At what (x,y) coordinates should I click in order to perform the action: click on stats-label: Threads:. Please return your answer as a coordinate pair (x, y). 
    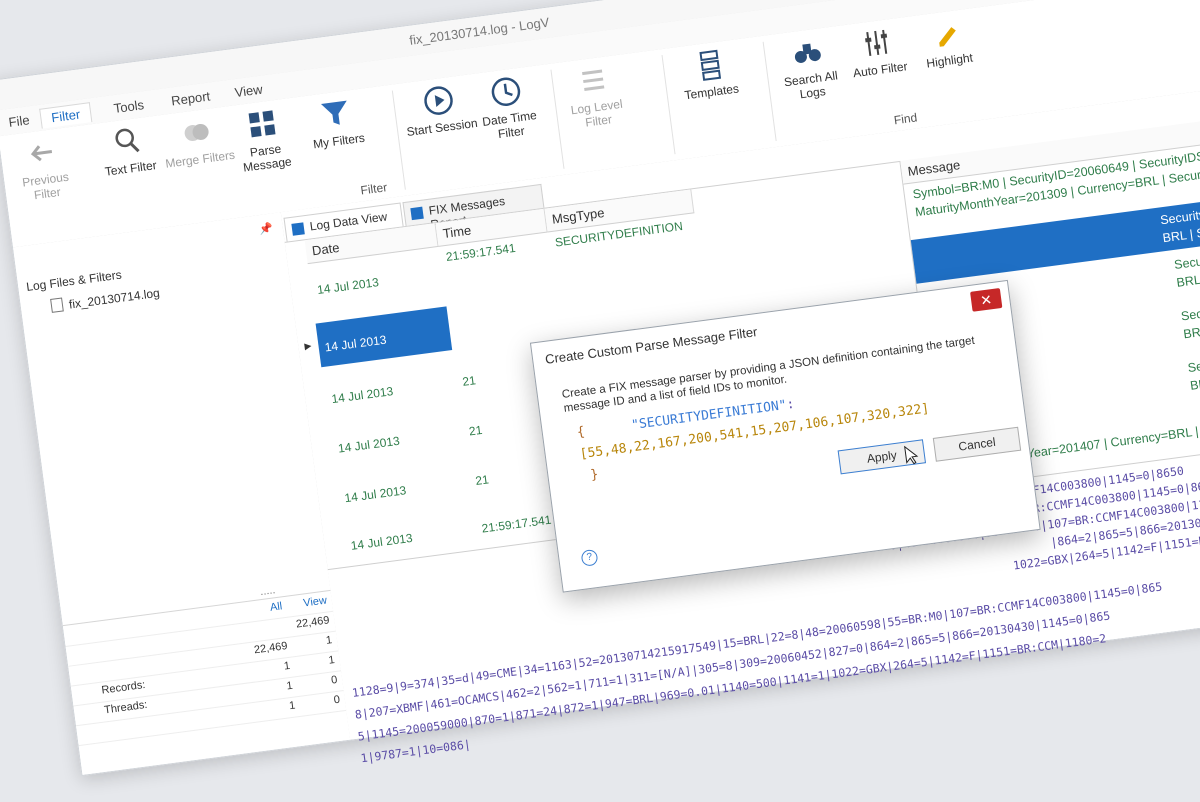
    Looking at the image, I should click on (126, 707).